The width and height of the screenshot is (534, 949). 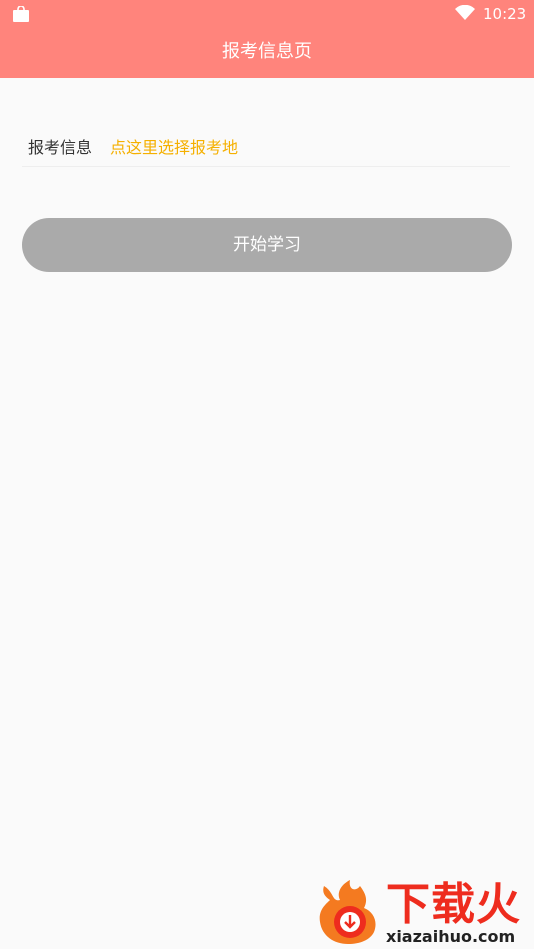 I want to click on exam-location-selector: 点这里选择报考地, so click(x=174, y=148).